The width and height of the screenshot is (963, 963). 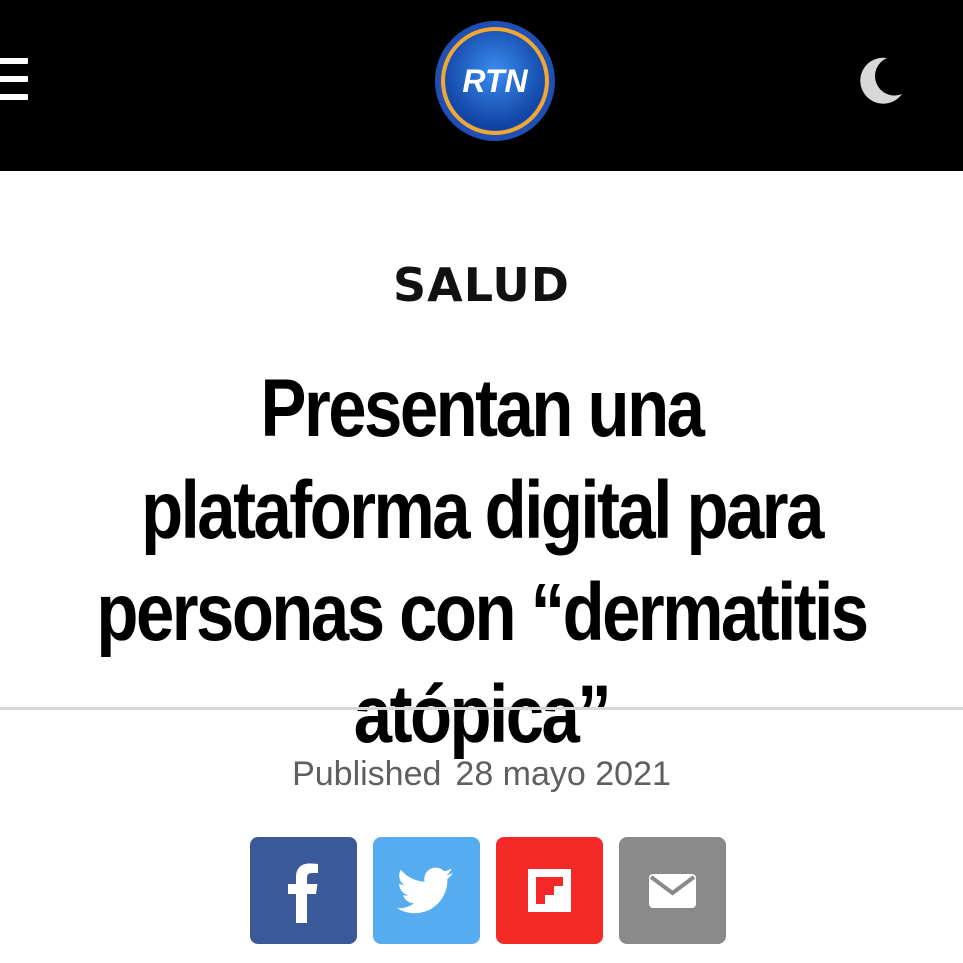 What do you see at coordinates (481, 708) in the screenshot?
I see `divider` at bounding box center [481, 708].